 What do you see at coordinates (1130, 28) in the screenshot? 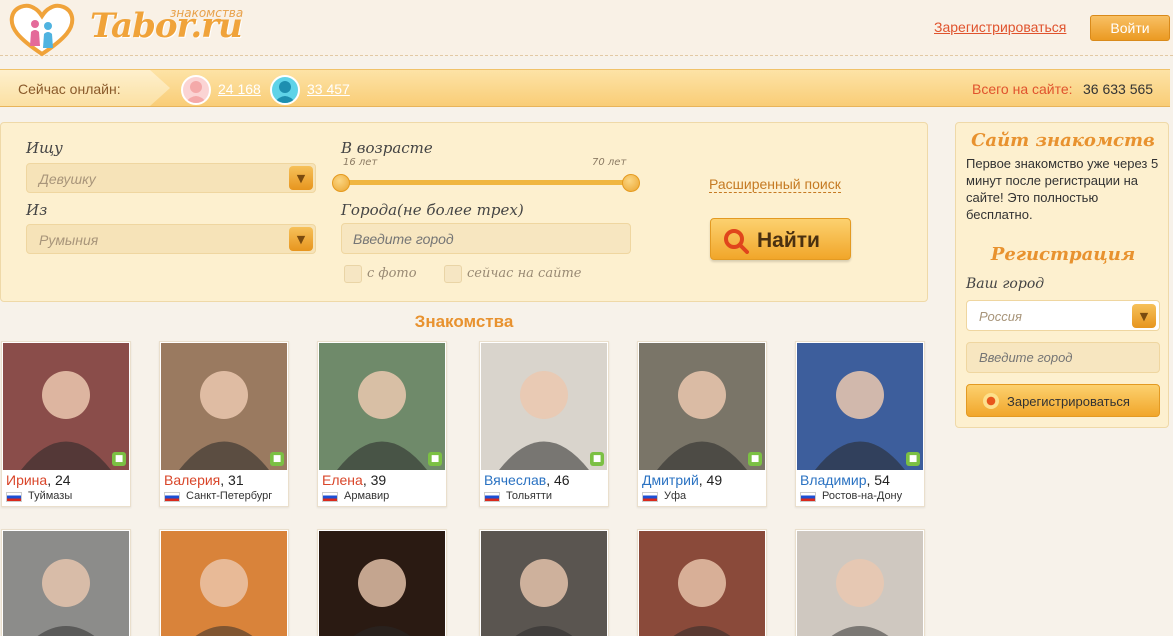
I see `login-button: Войти` at bounding box center [1130, 28].